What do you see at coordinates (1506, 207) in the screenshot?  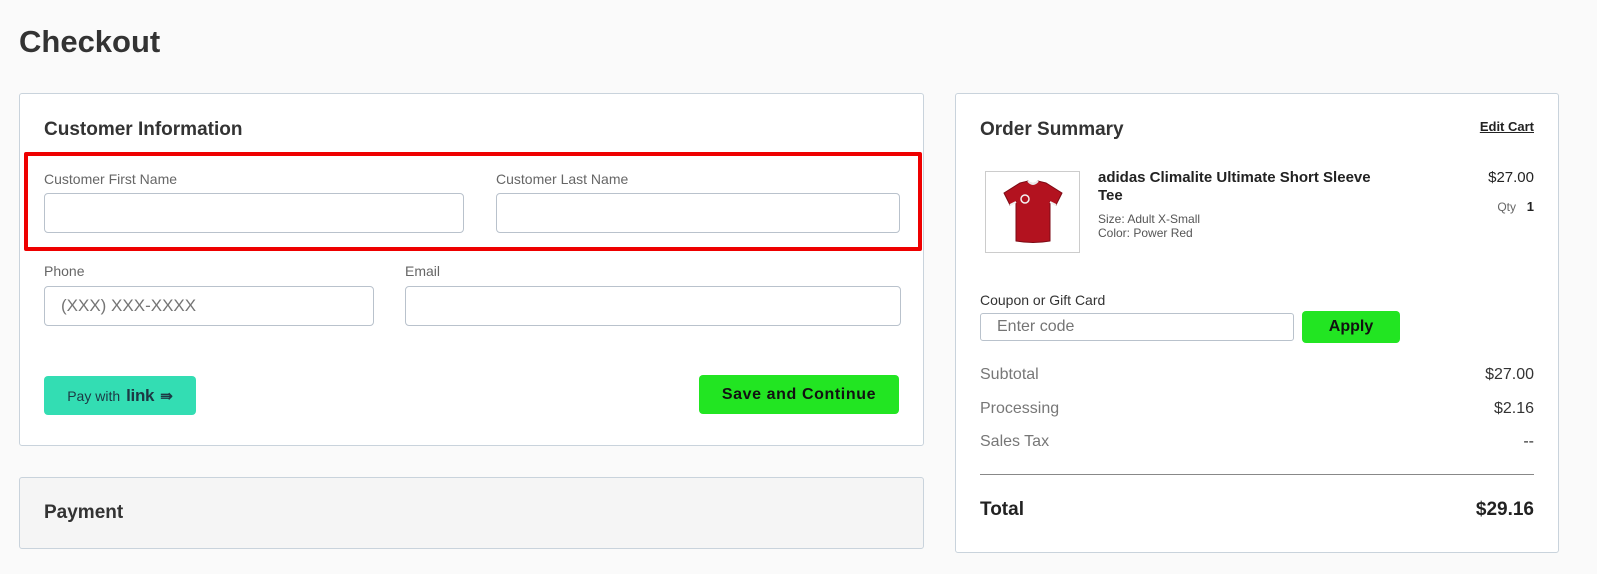 I see `quantity-label: Qty` at bounding box center [1506, 207].